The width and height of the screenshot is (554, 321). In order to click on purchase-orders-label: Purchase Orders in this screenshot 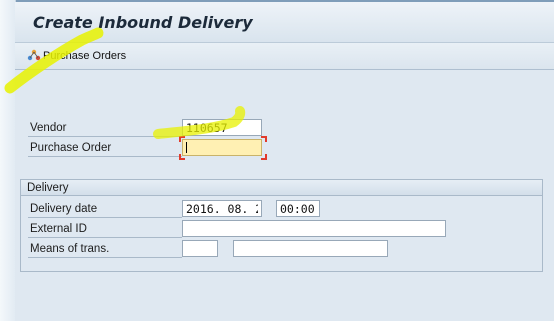, I will do `click(85, 56)`.